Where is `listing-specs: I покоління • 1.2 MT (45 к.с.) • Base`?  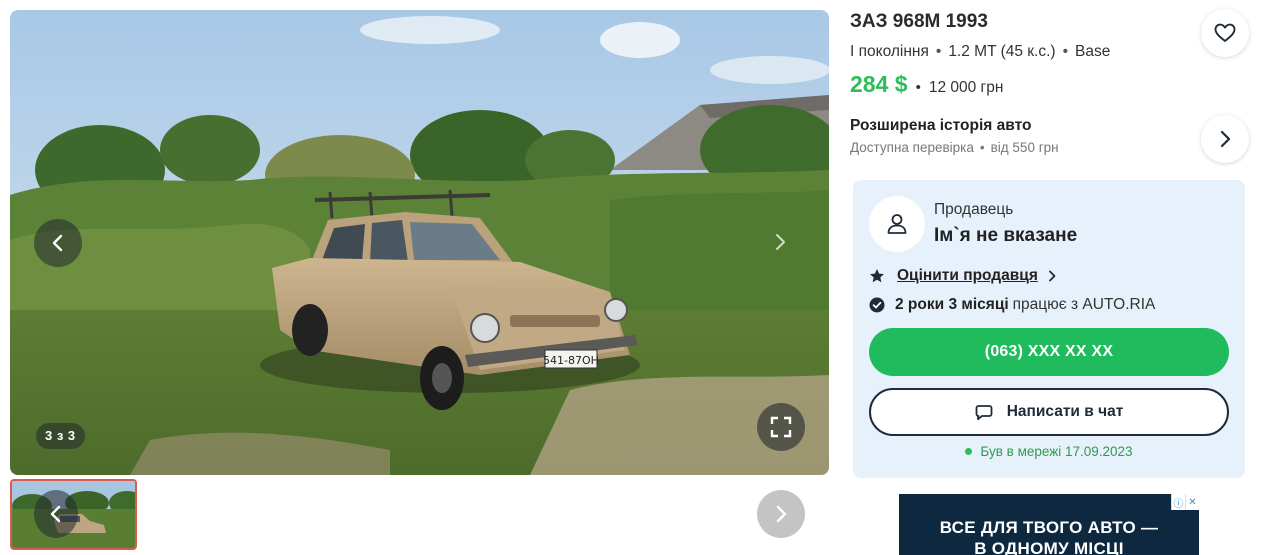
listing-specs: I покоління • 1.2 MT (45 к.с.) • Base is located at coordinates (980, 52).